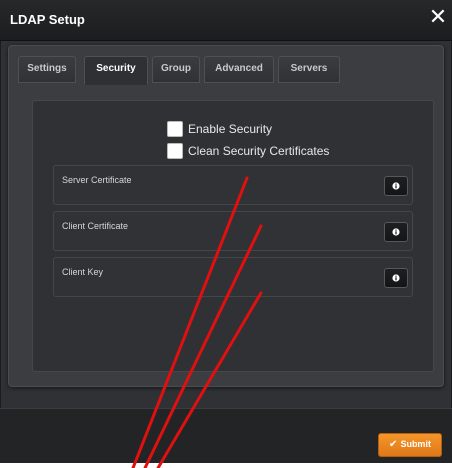 Image resolution: width=452 pixels, height=468 pixels. What do you see at coordinates (176, 69) in the screenshot?
I see `tab-group: Group` at bounding box center [176, 69].